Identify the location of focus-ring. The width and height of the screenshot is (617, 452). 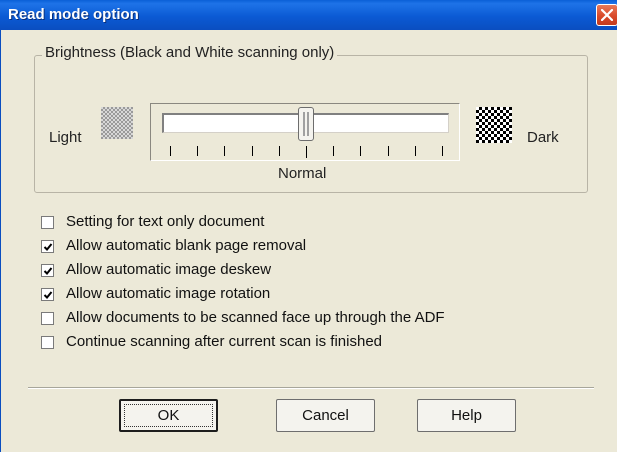
(168, 415).